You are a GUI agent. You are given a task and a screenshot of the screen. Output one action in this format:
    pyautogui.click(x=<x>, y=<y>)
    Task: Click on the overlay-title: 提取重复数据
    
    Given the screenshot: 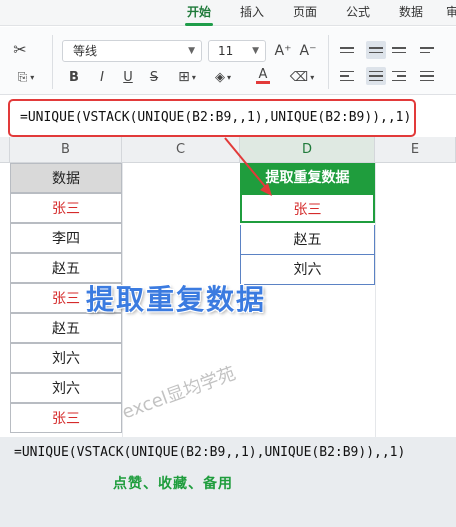 What is the action you would take?
    pyautogui.click(x=176, y=299)
    